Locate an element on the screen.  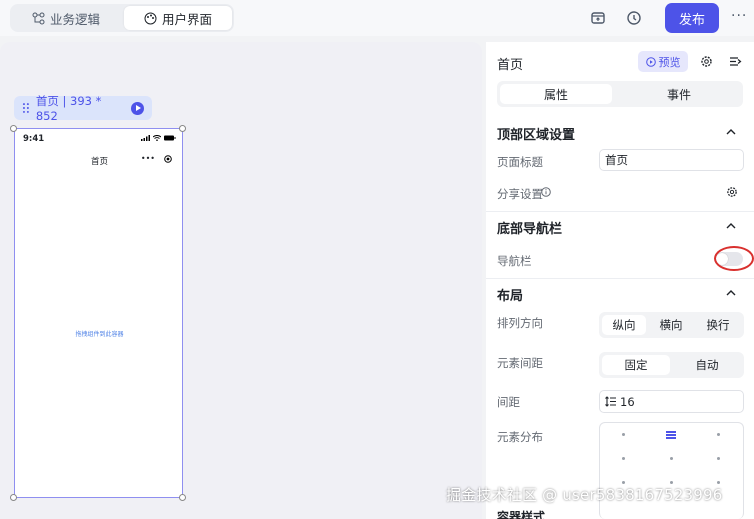
panel-tabs: 属性 事件 is located at coordinates (620, 94).